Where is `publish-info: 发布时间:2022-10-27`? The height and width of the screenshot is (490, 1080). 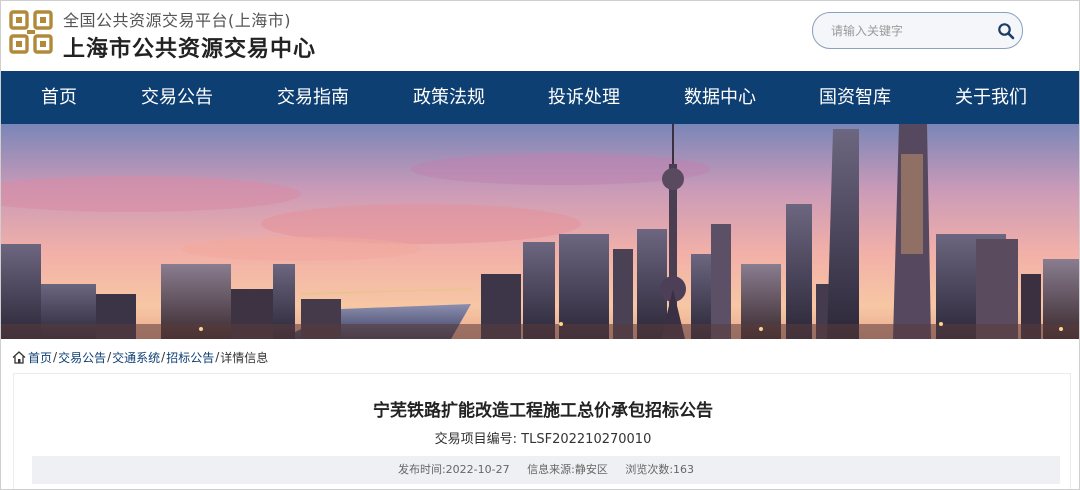
publish-info: 发布时间:2022-10-27 is located at coordinates (454, 469).